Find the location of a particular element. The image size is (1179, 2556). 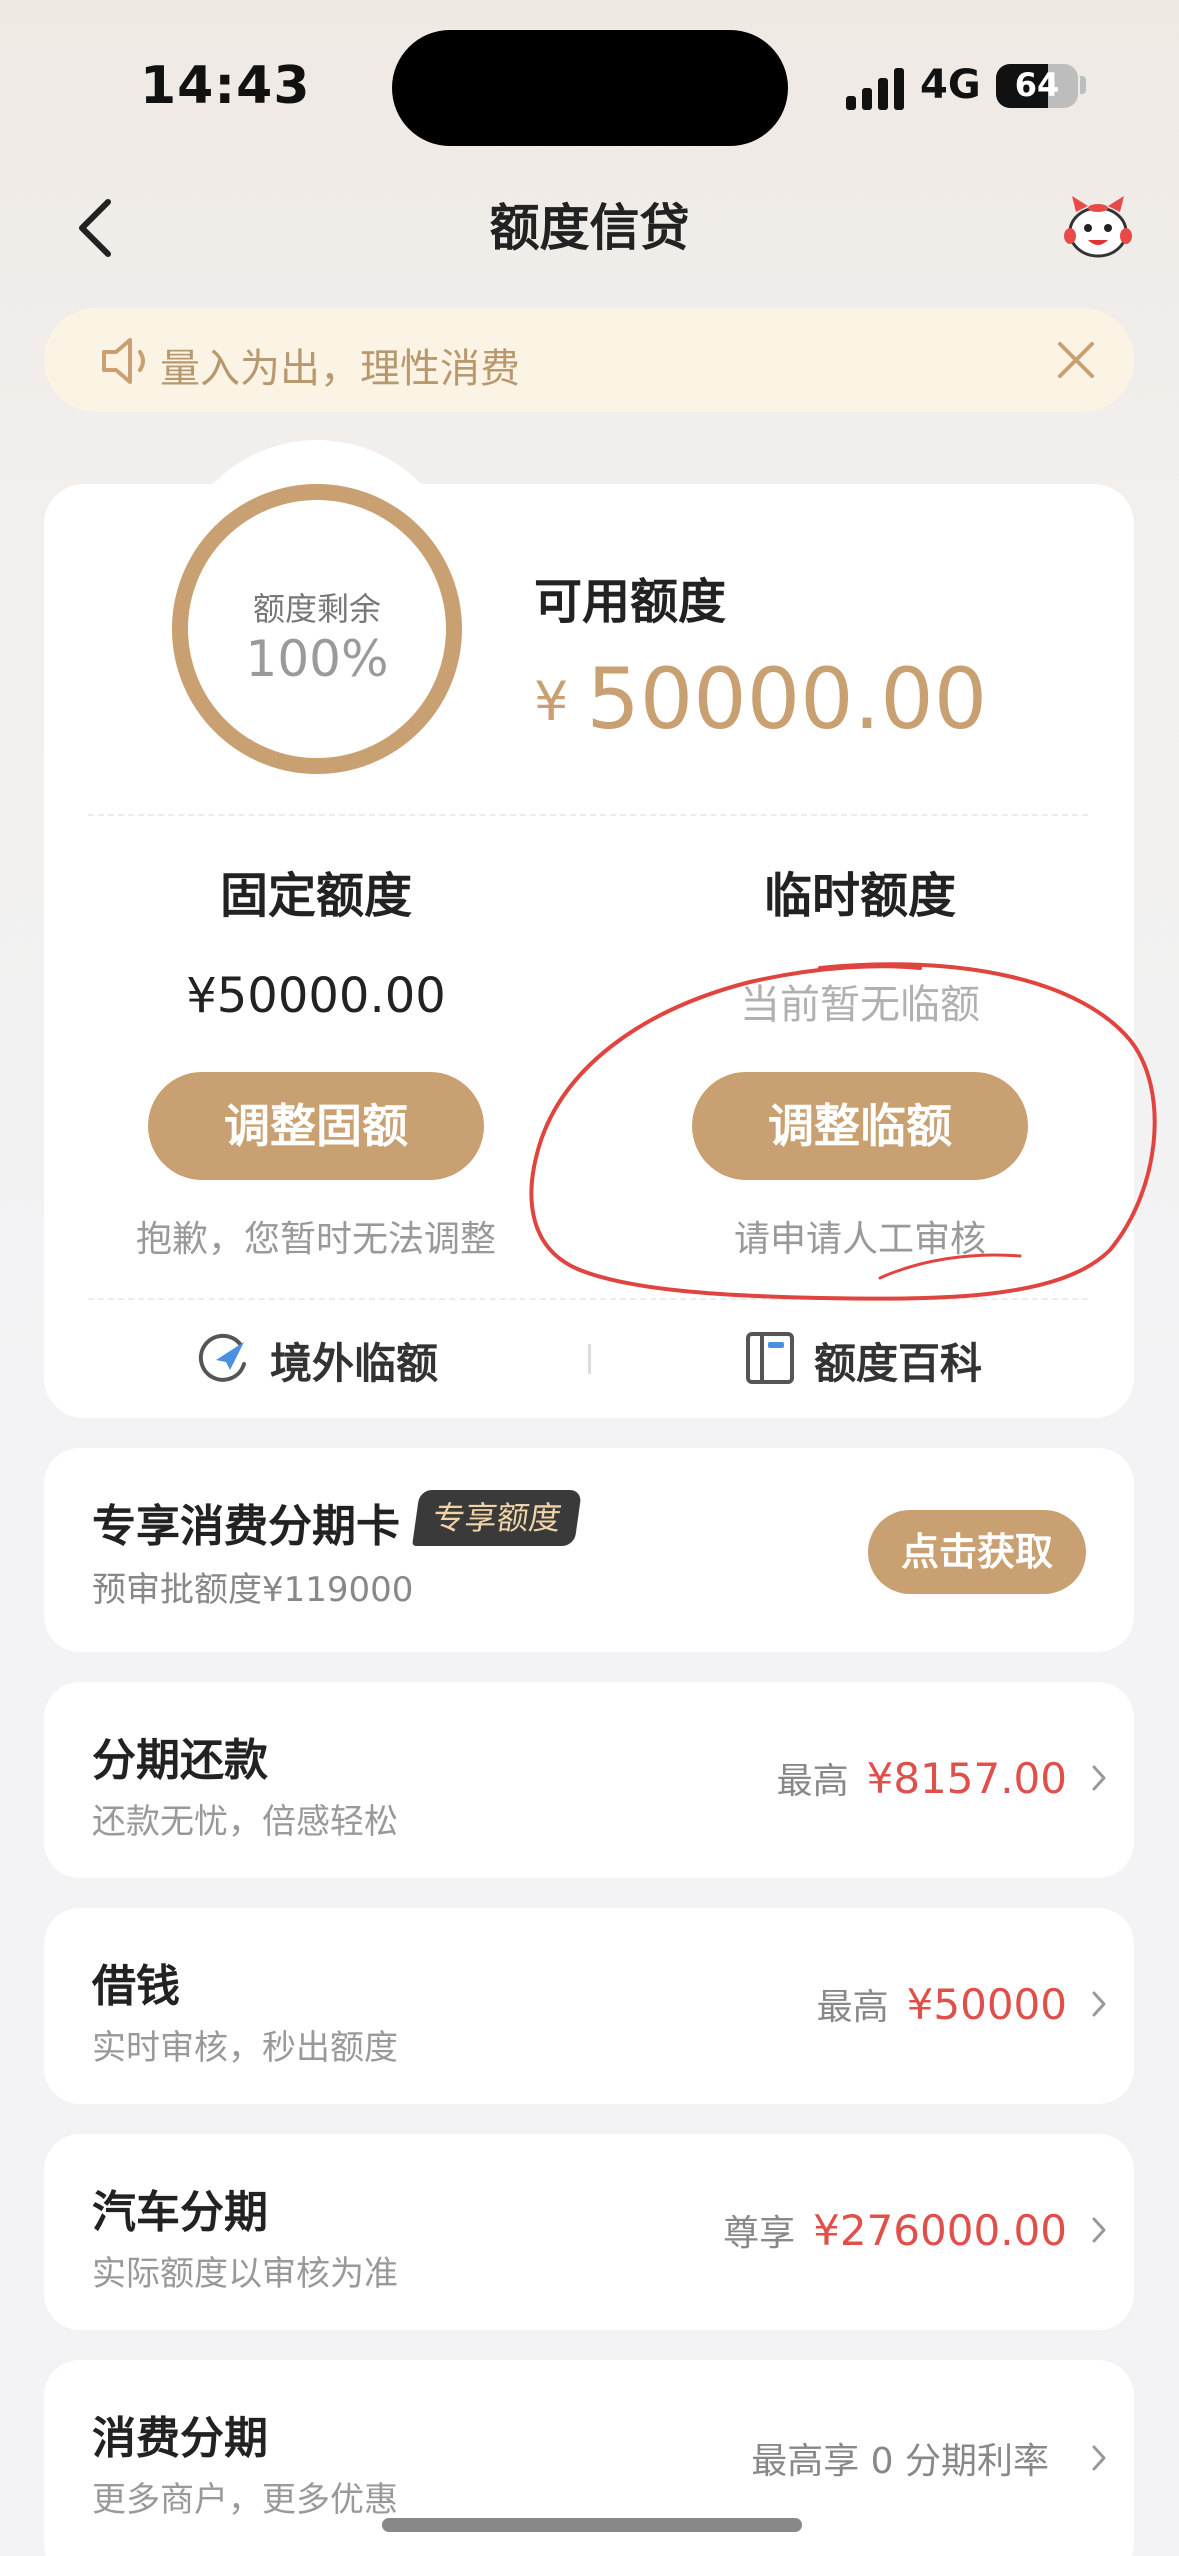

list-item-subtitle: 更多商户，更多优惠 is located at coordinates (245, 2500).